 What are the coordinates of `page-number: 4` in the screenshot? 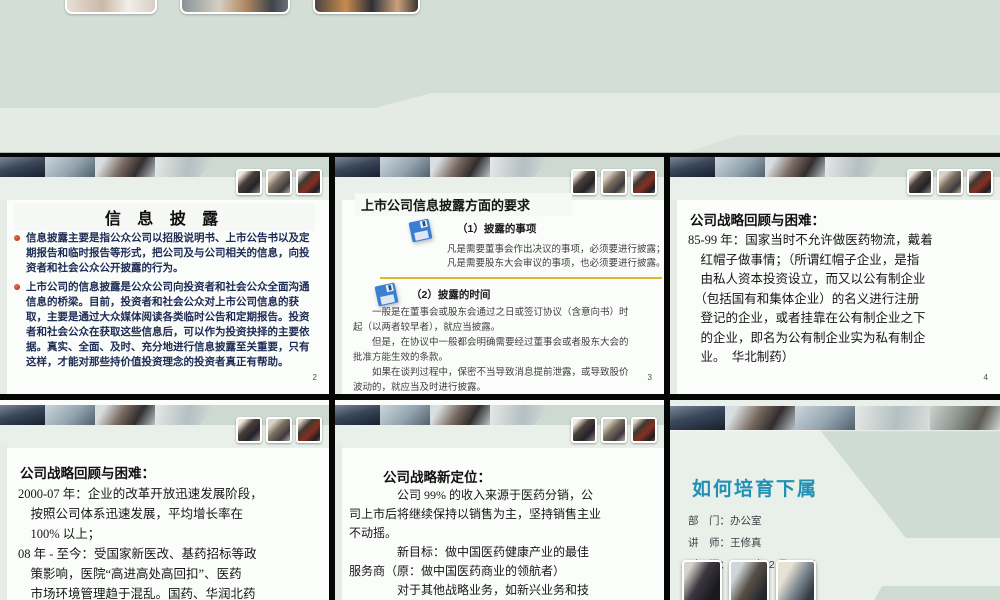 It's located at (985, 377).